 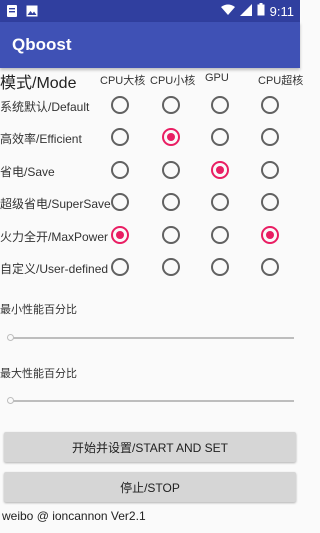 What do you see at coordinates (150, 170) in the screenshot?
I see `mode-row-save: 省电/Save` at bounding box center [150, 170].